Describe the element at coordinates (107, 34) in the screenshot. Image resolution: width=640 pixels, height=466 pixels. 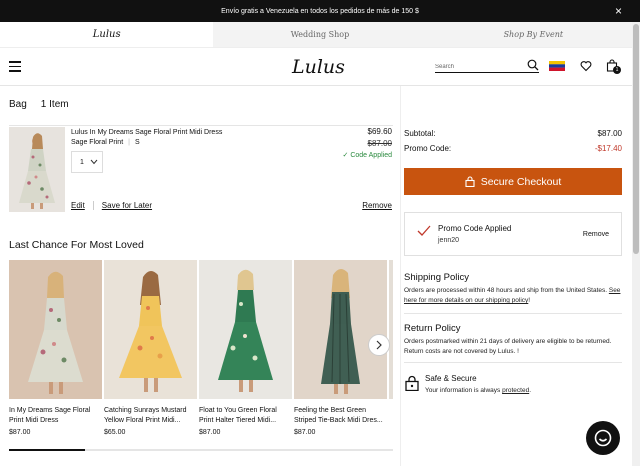
I see `tab-lulus: Lulus` at that location.